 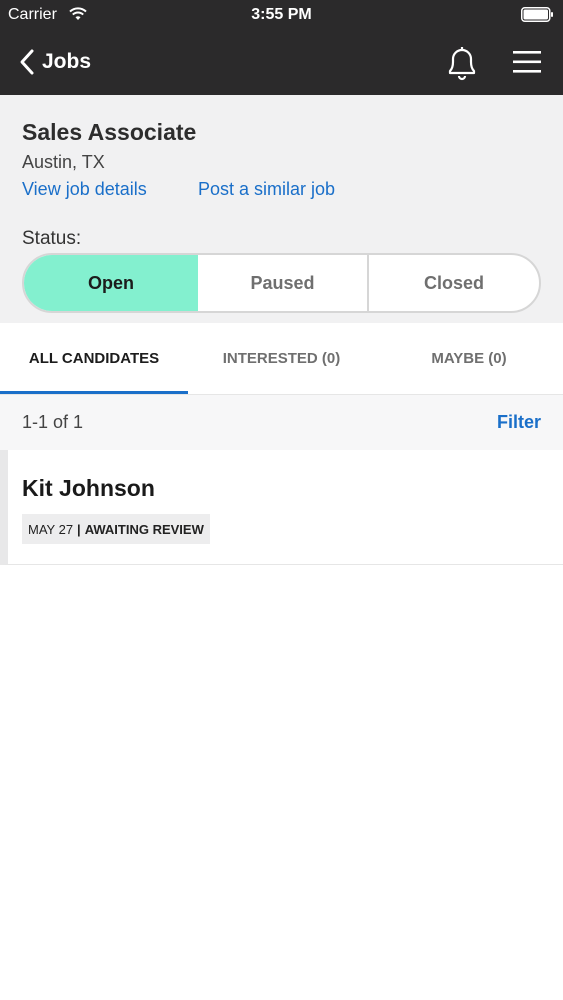 I want to click on filter-button: Filter, so click(x=519, y=422).